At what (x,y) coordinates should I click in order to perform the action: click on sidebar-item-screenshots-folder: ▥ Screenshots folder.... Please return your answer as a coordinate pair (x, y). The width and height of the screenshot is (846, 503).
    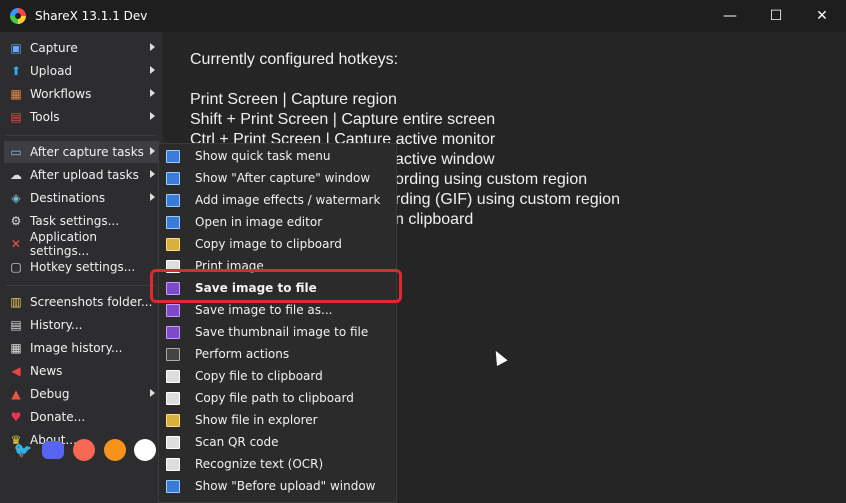
    Looking at the image, I should click on (81, 302).